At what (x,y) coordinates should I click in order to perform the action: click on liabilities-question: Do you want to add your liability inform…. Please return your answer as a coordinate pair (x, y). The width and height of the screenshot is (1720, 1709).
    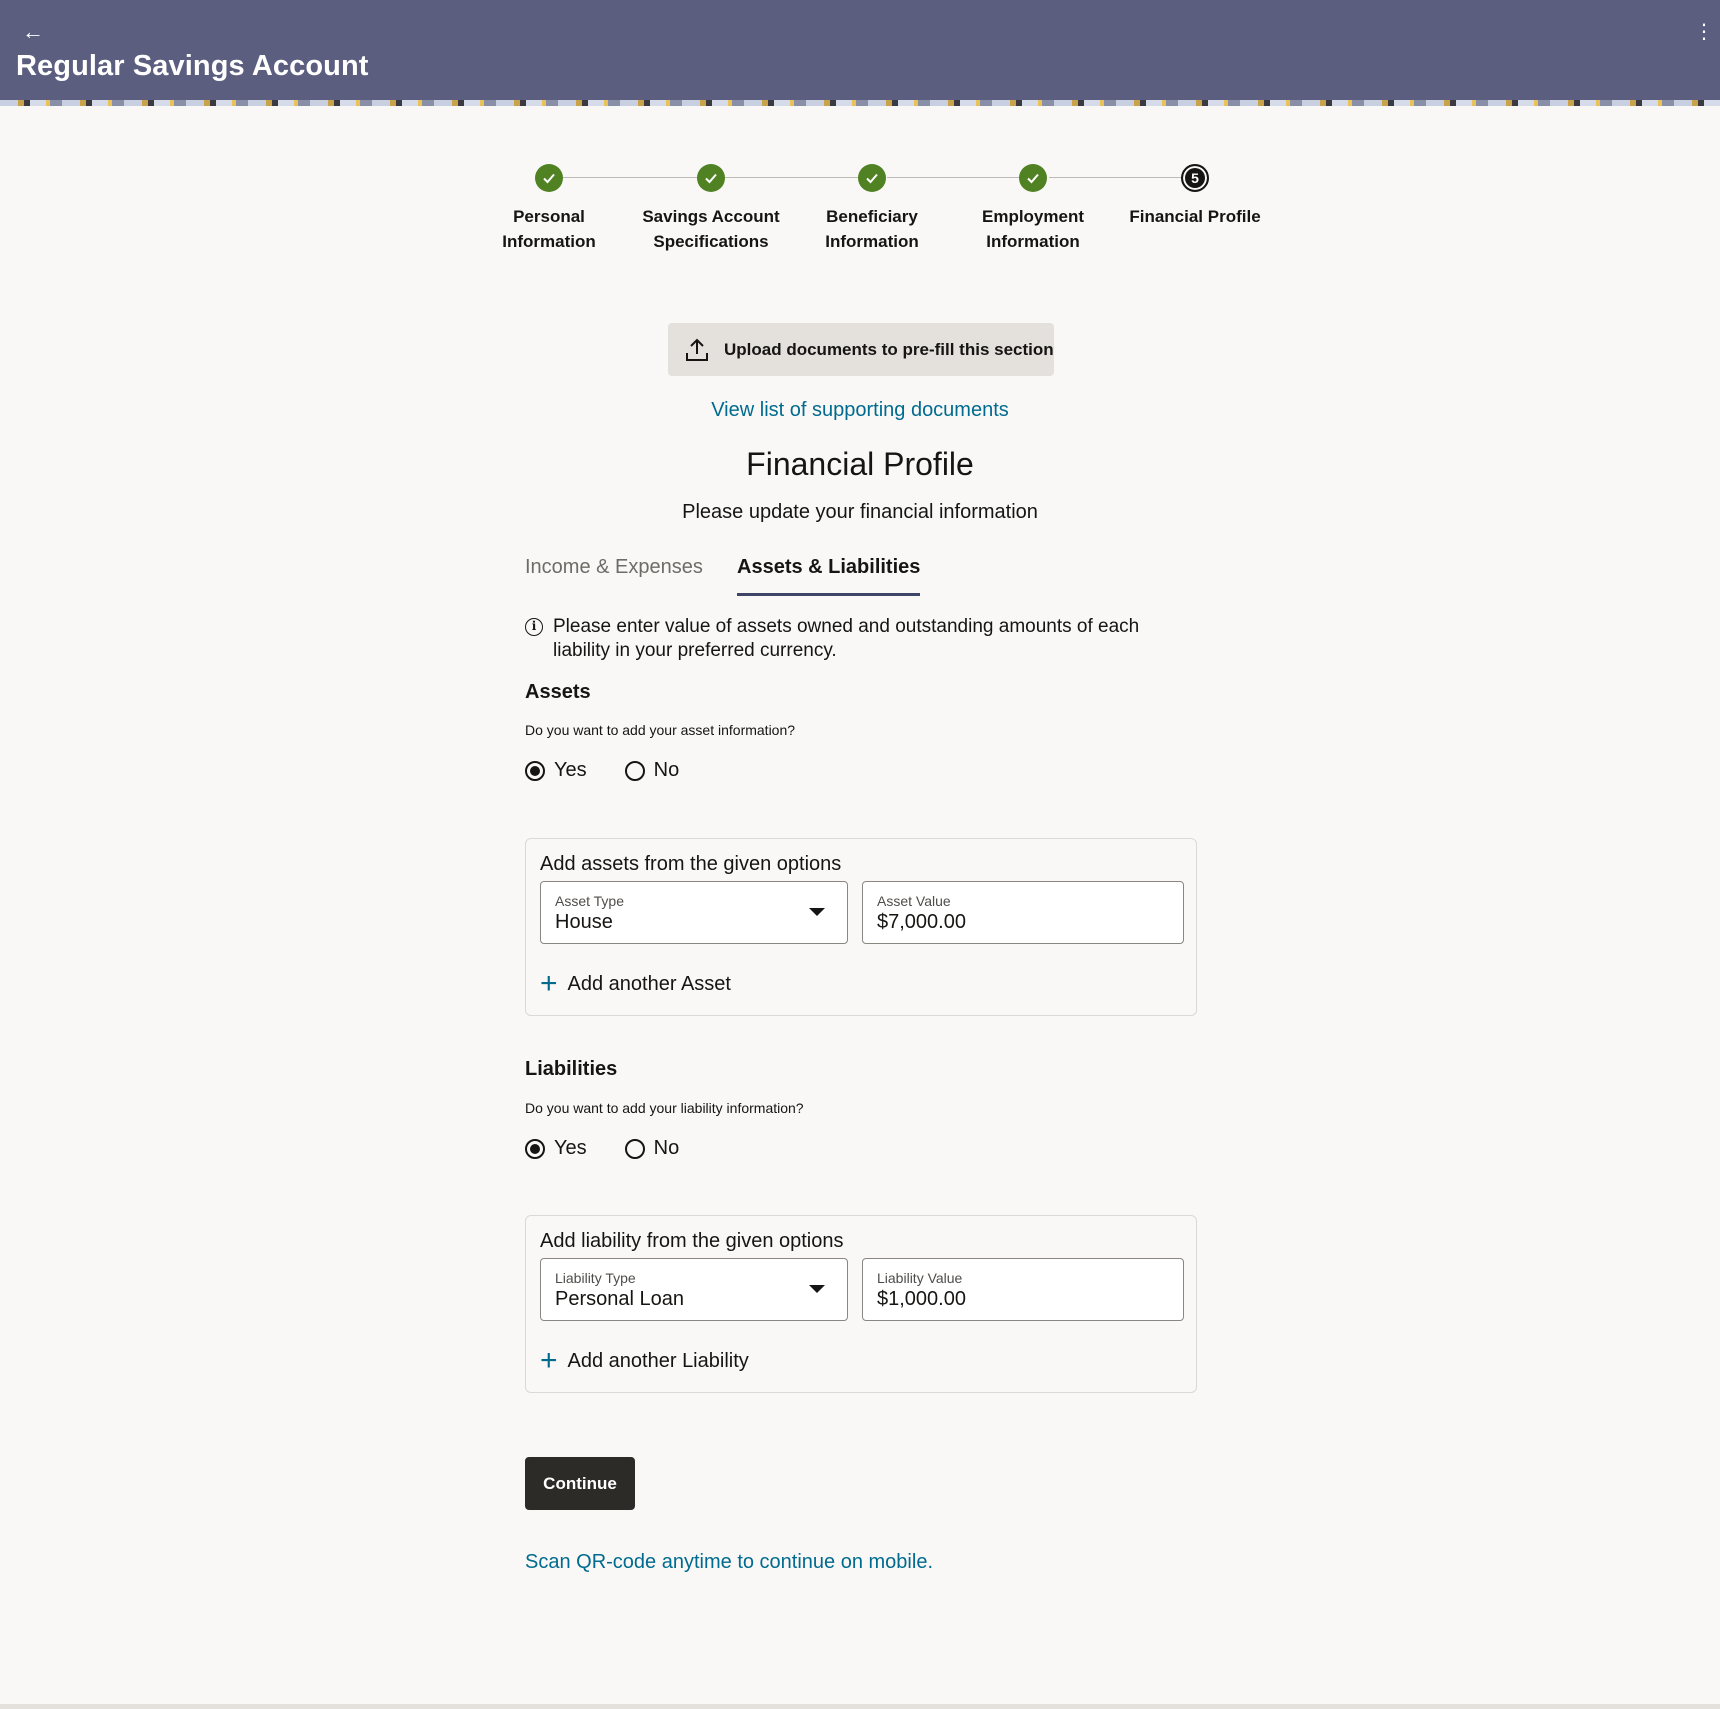
    Looking at the image, I should click on (664, 1108).